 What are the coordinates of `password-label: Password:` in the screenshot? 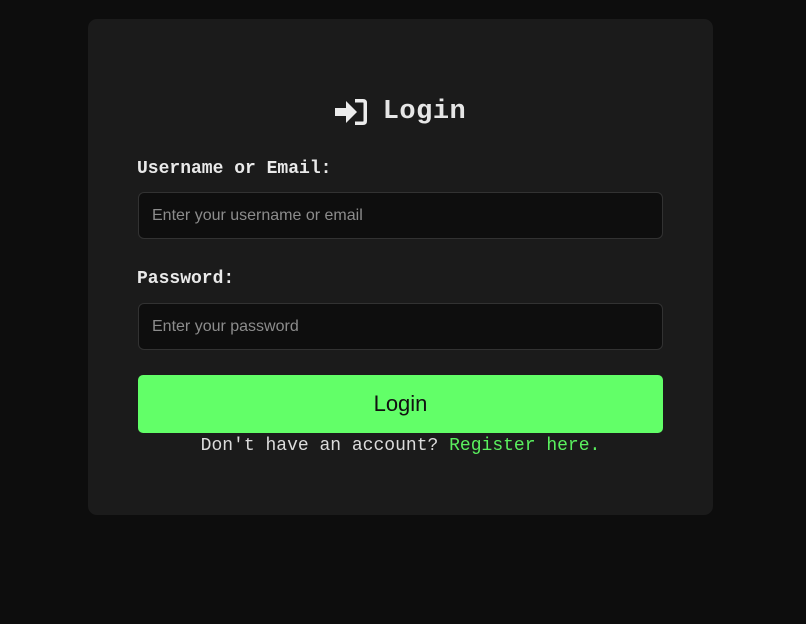 It's located at (186, 279).